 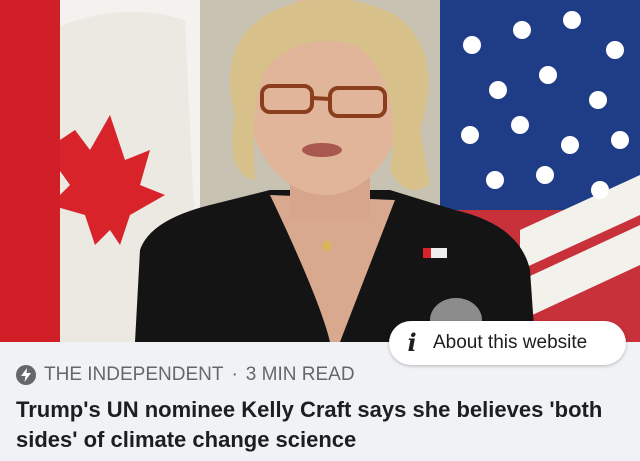 What do you see at coordinates (300, 374) in the screenshot?
I see `read-time: 3 MIN READ` at bounding box center [300, 374].